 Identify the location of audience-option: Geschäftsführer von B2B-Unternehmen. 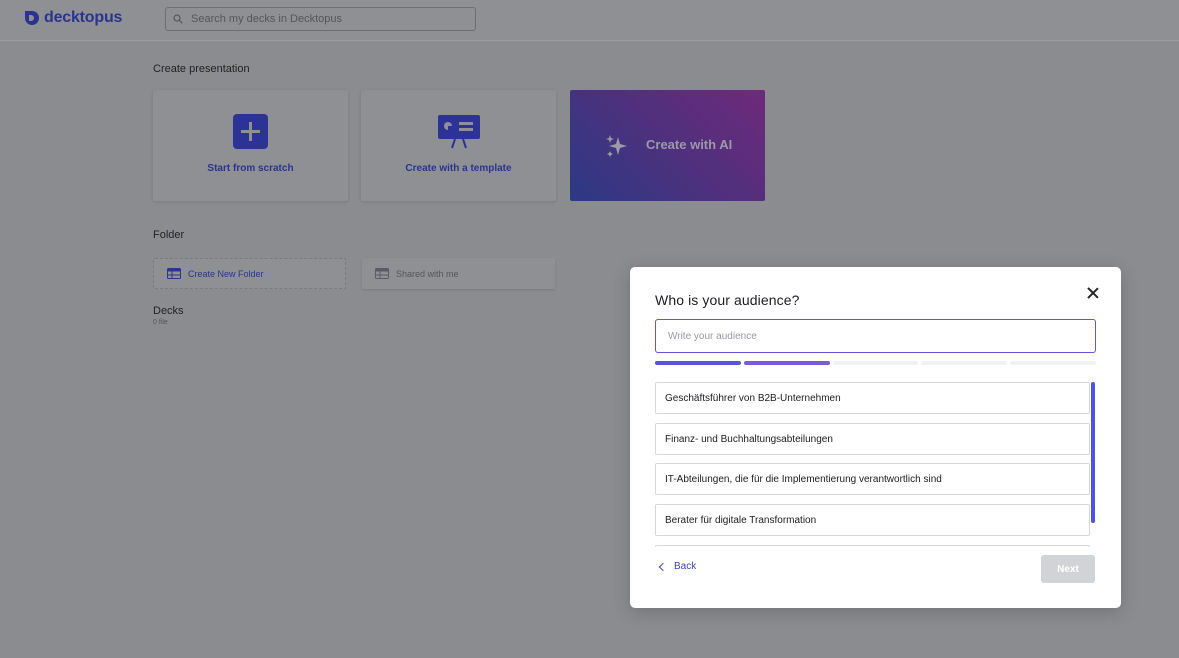
(872, 398).